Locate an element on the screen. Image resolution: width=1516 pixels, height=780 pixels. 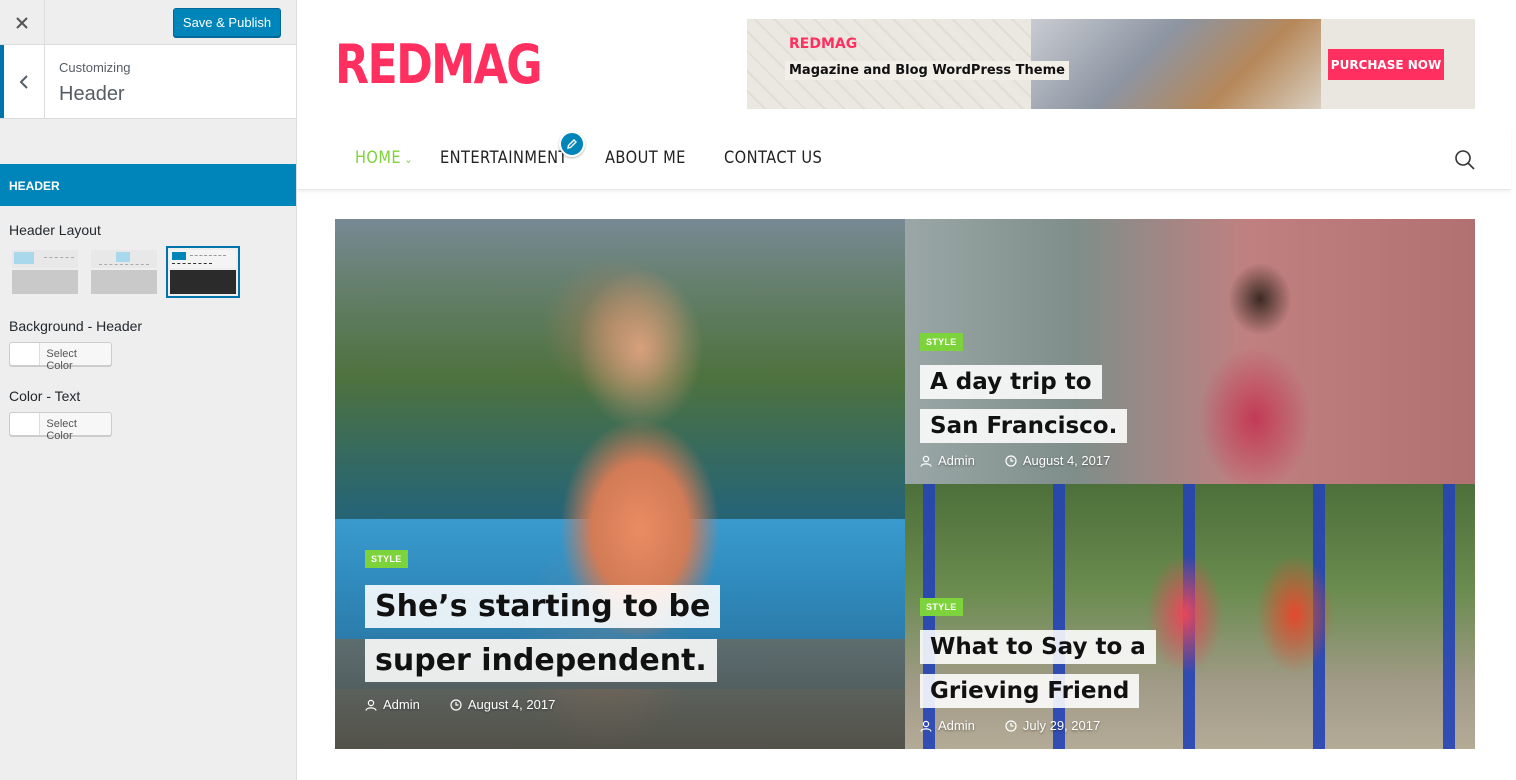
close-customizer-button is located at coordinates (22, 22).